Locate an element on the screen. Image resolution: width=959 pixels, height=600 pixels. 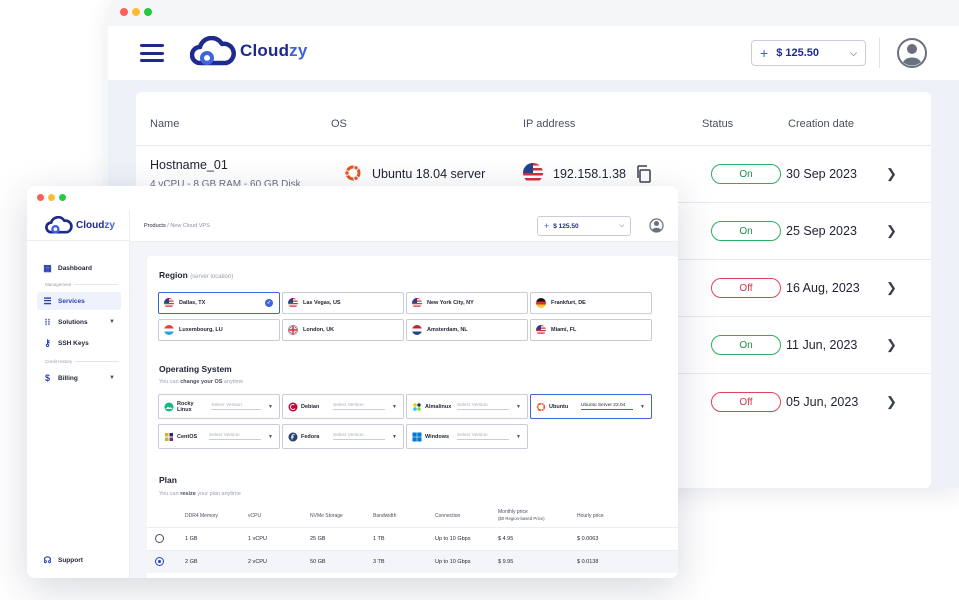
region-option-amsterdam: Amsterdam, NL is located at coordinates (467, 330).